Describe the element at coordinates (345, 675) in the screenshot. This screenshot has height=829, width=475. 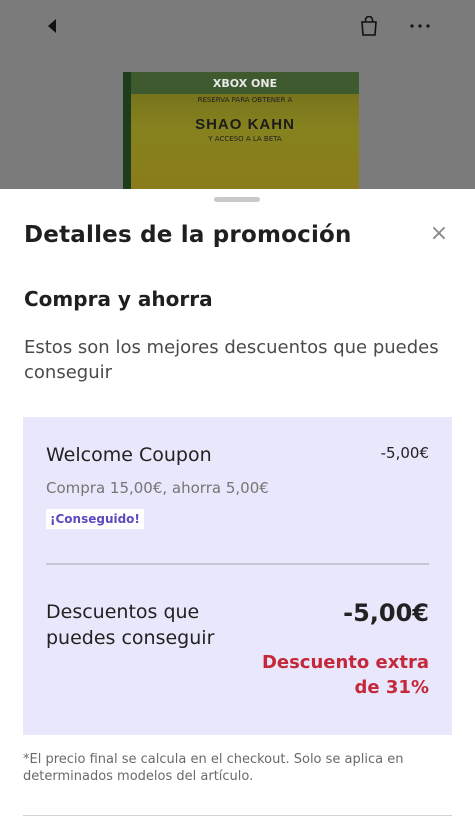
I see `extra-discount-text: Descuento extra de 31%` at that location.